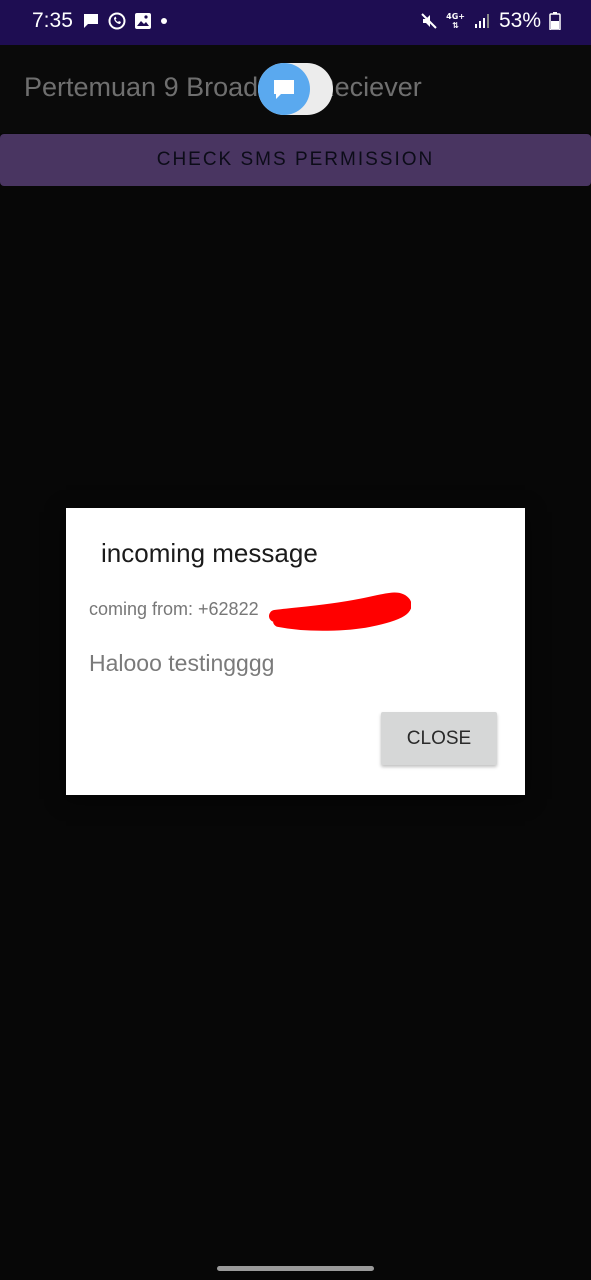  Describe the element at coordinates (52, 20) in the screenshot. I see `status-time: 7:35` at that location.